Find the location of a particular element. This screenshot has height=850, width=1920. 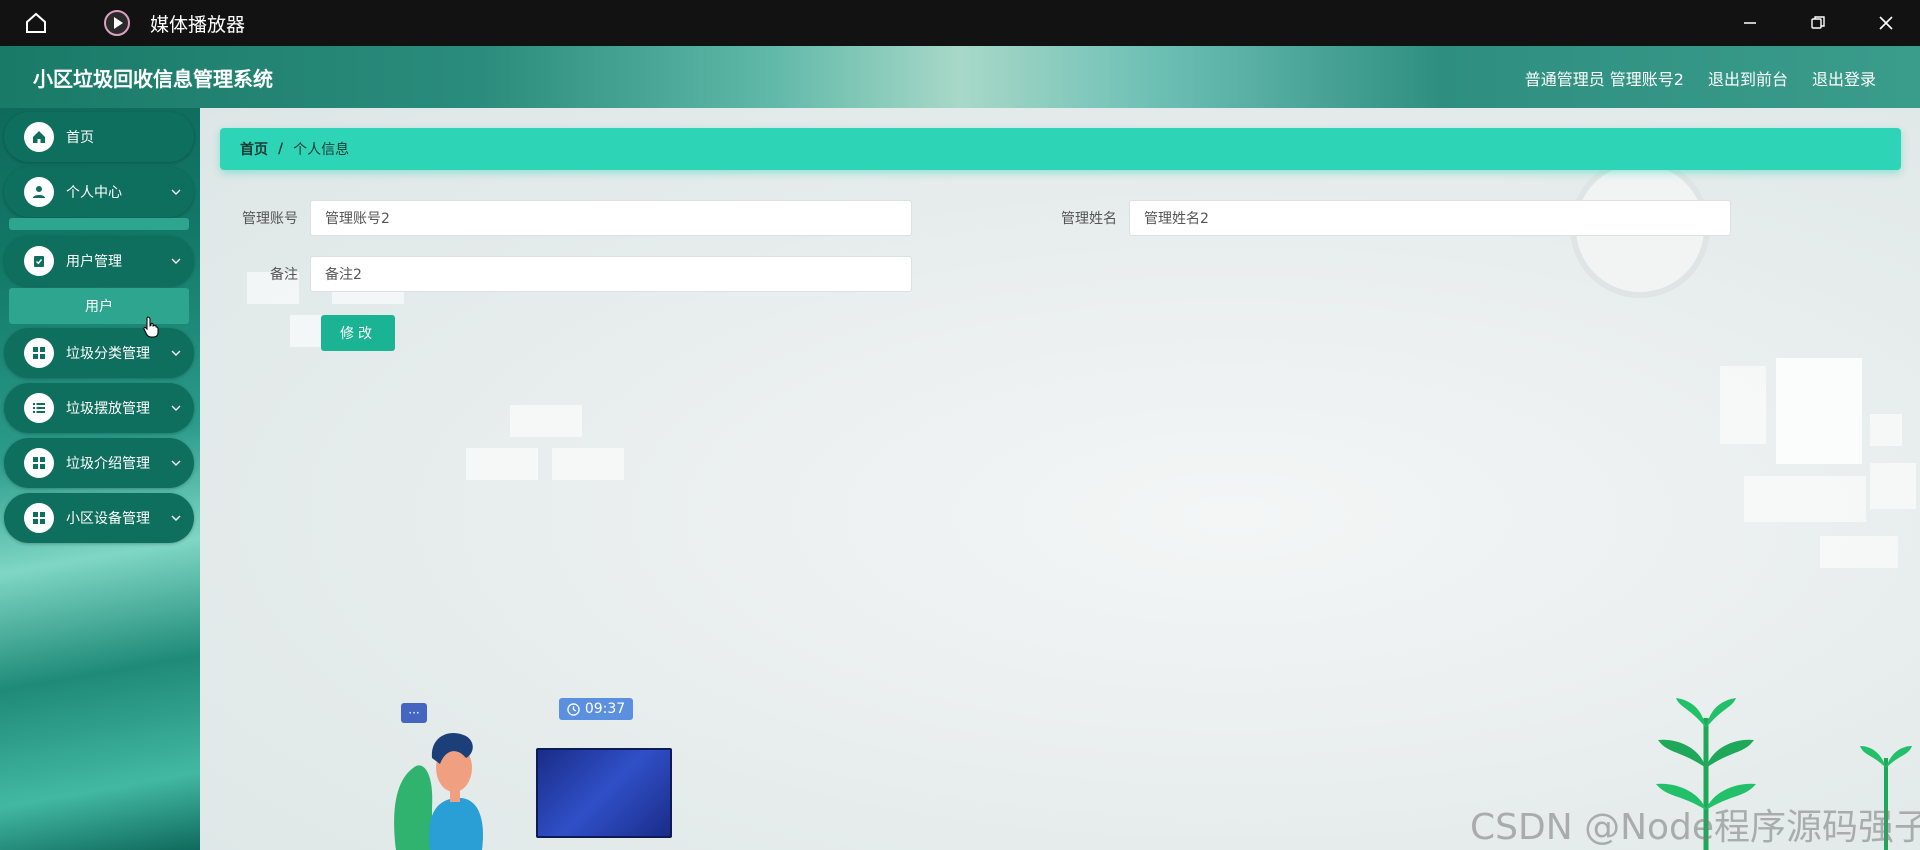

user-icon is located at coordinates (39, 192).